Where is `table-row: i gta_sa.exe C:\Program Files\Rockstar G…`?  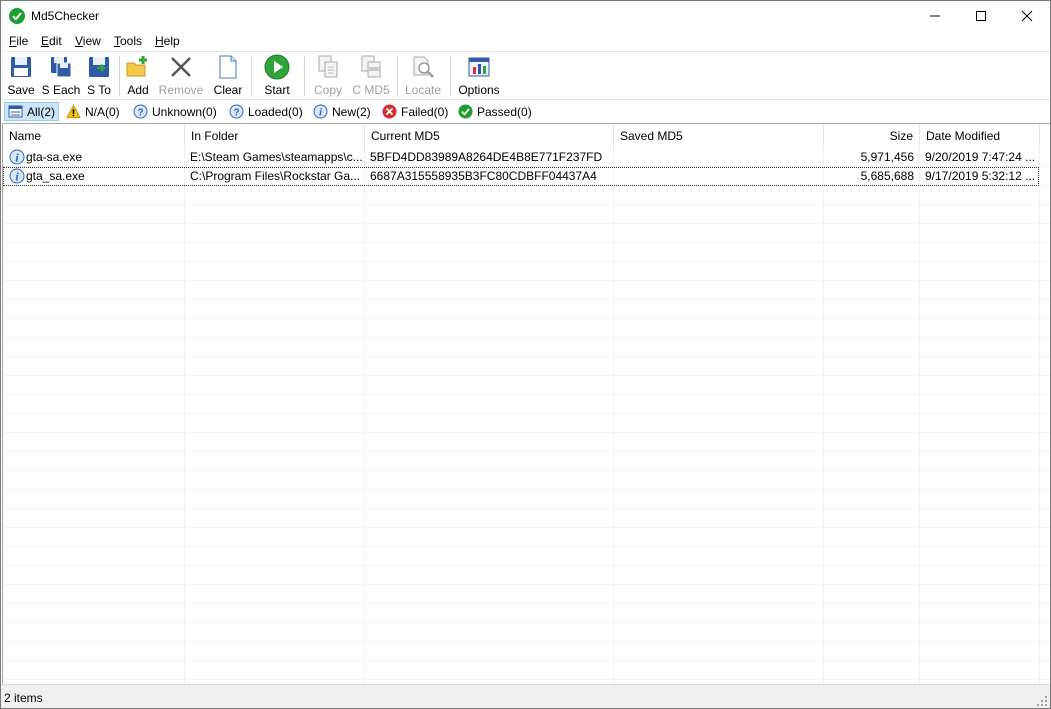 table-row: i gta_sa.exe C:\Program Files\Rockstar G… is located at coordinates (521, 176).